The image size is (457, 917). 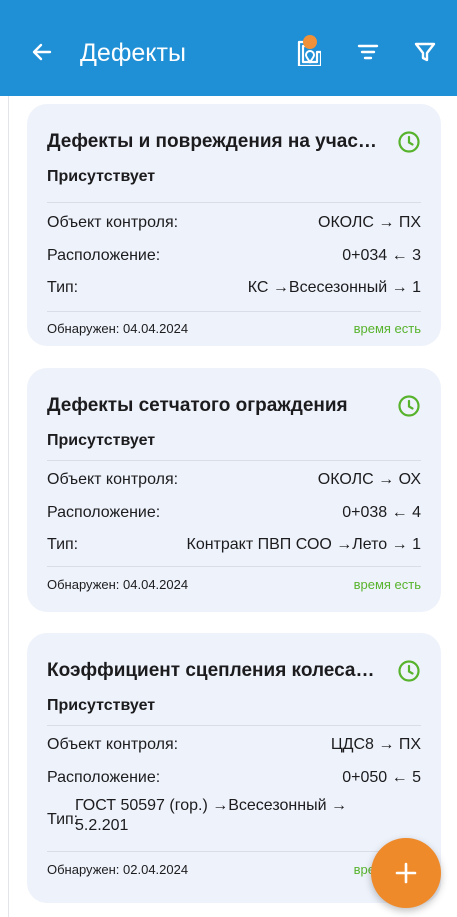 What do you see at coordinates (369, 479) in the screenshot?
I see `object-value: ОКОЛС → ОХ` at bounding box center [369, 479].